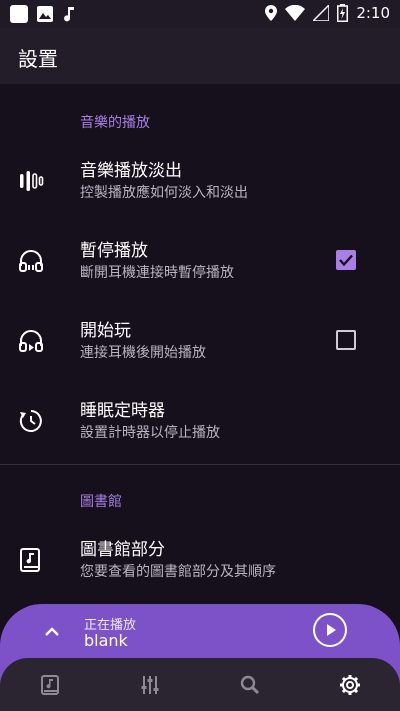  Describe the element at coordinates (122, 550) in the screenshot. I see `pref-title: 圖書館部分` at that location.